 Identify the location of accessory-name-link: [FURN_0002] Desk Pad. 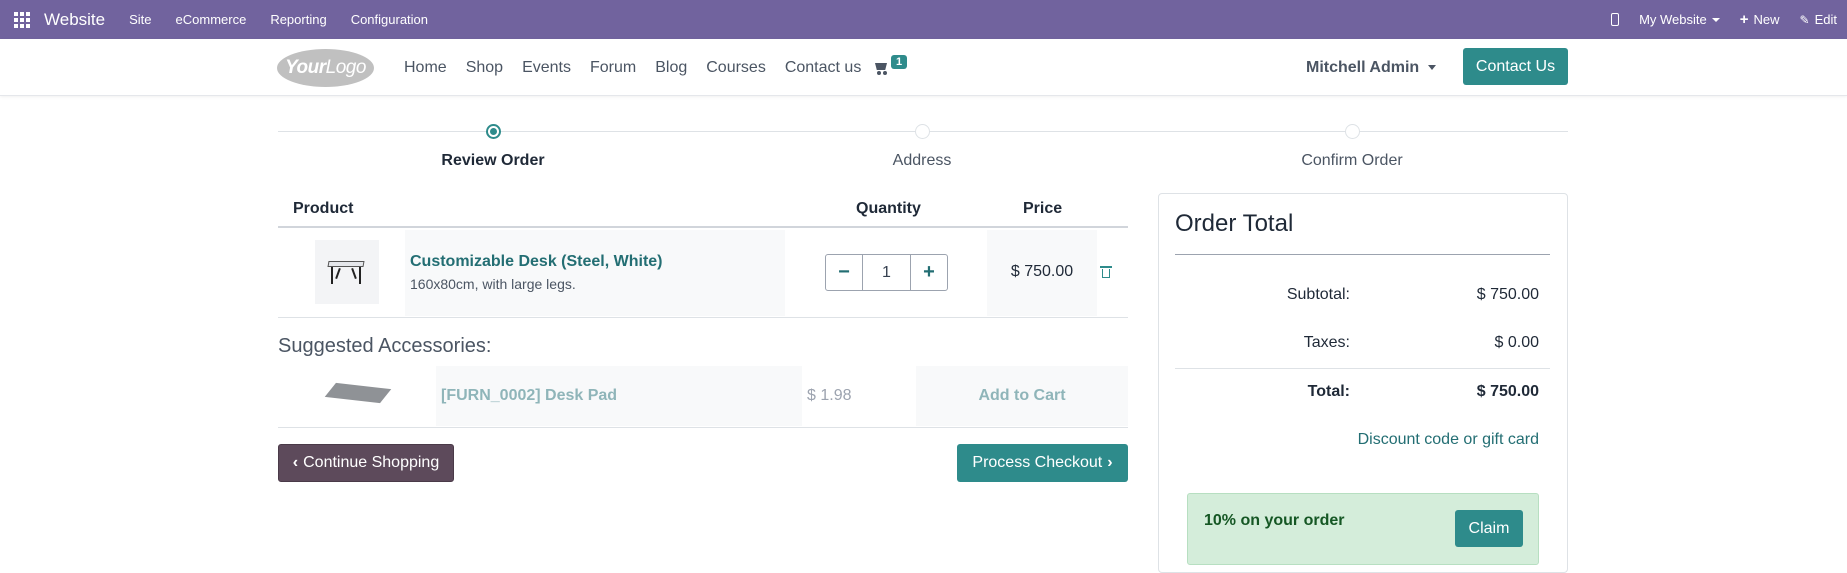
(529, 396).